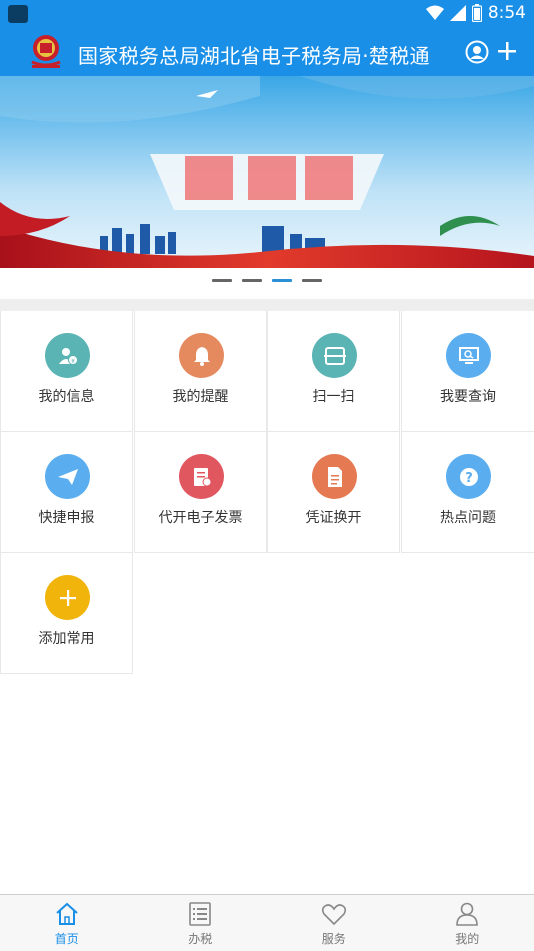 This screenshot has width=534, height=951. I want to click on home-icon, so click(67, 914).